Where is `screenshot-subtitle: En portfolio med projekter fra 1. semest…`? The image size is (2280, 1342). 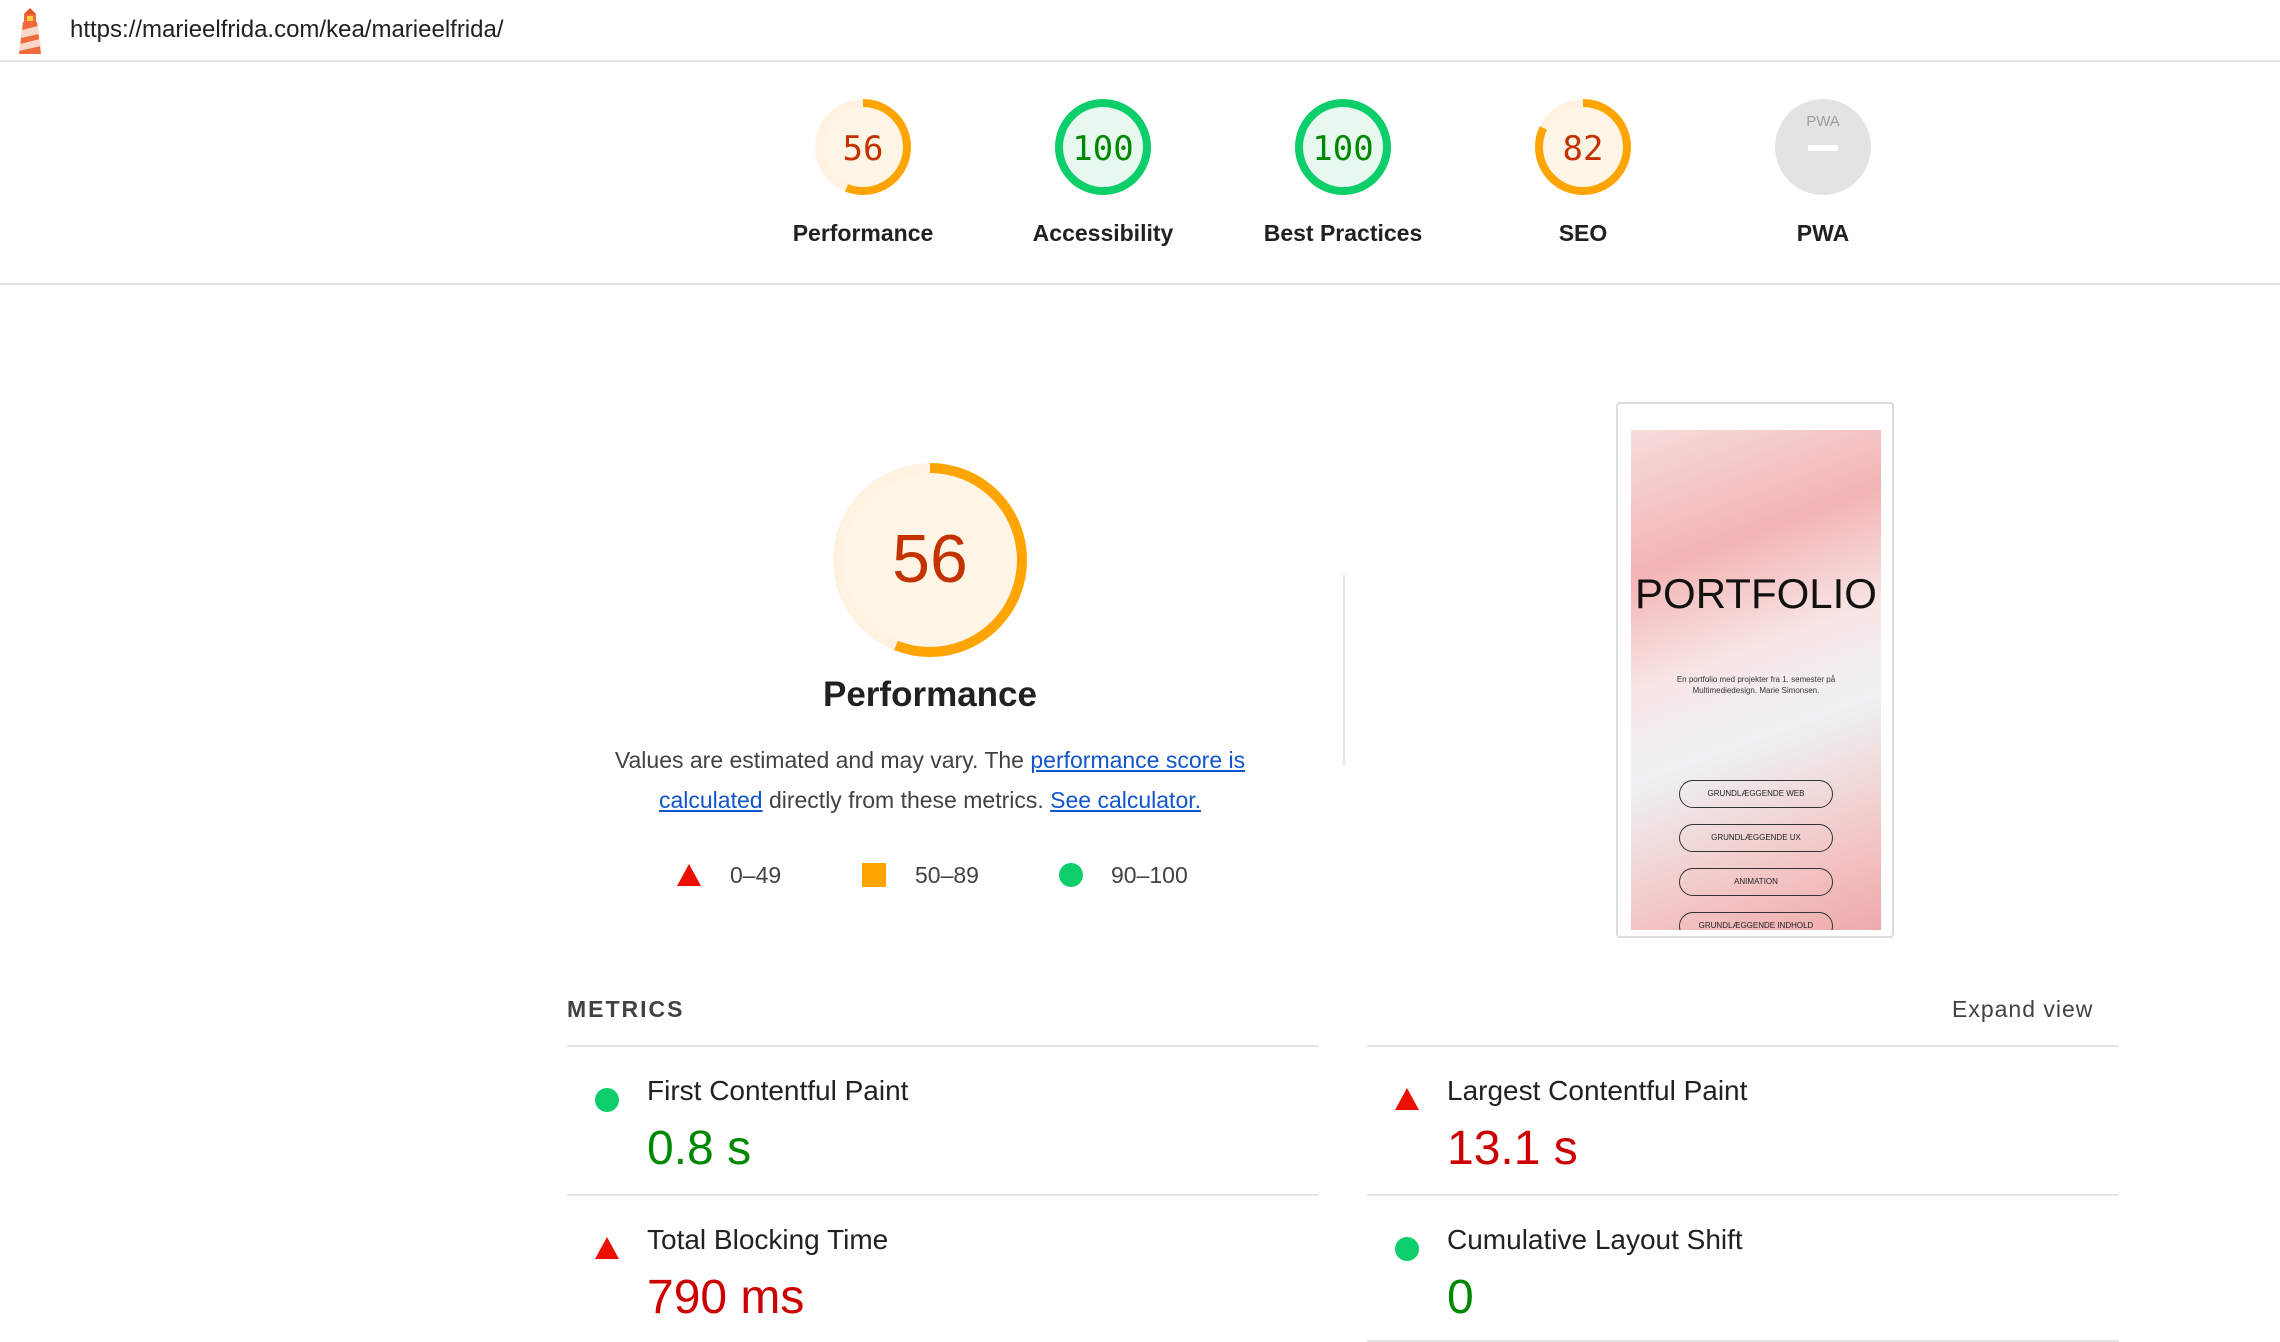 screenshot-subtitle: En portfolio med projekter fra 1. semest… is located at coordinates (1756, 685).